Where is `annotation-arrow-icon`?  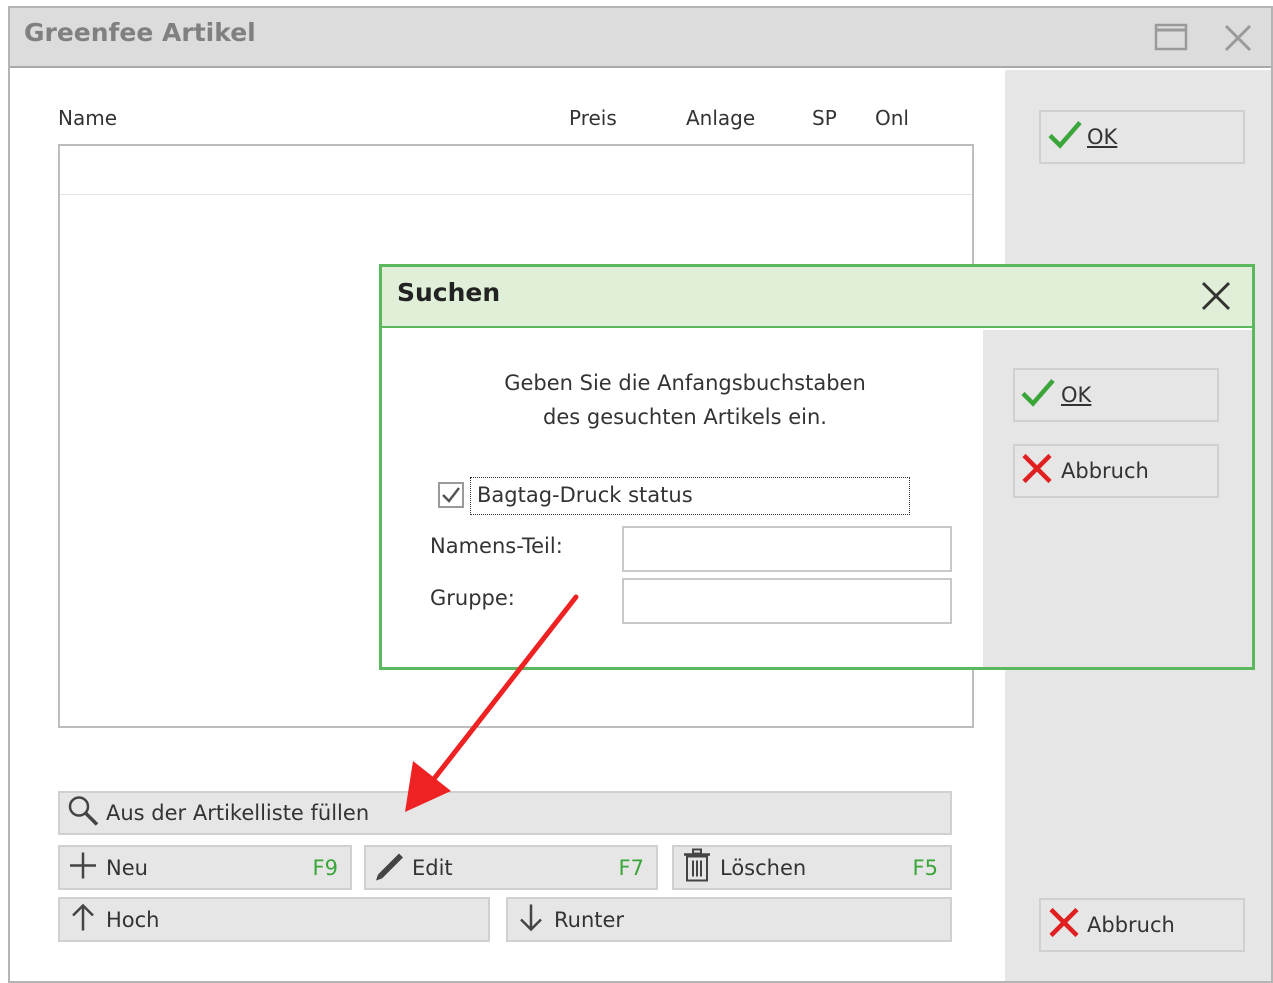
annotation-arrow-icon is located at coordinates (492, 703).